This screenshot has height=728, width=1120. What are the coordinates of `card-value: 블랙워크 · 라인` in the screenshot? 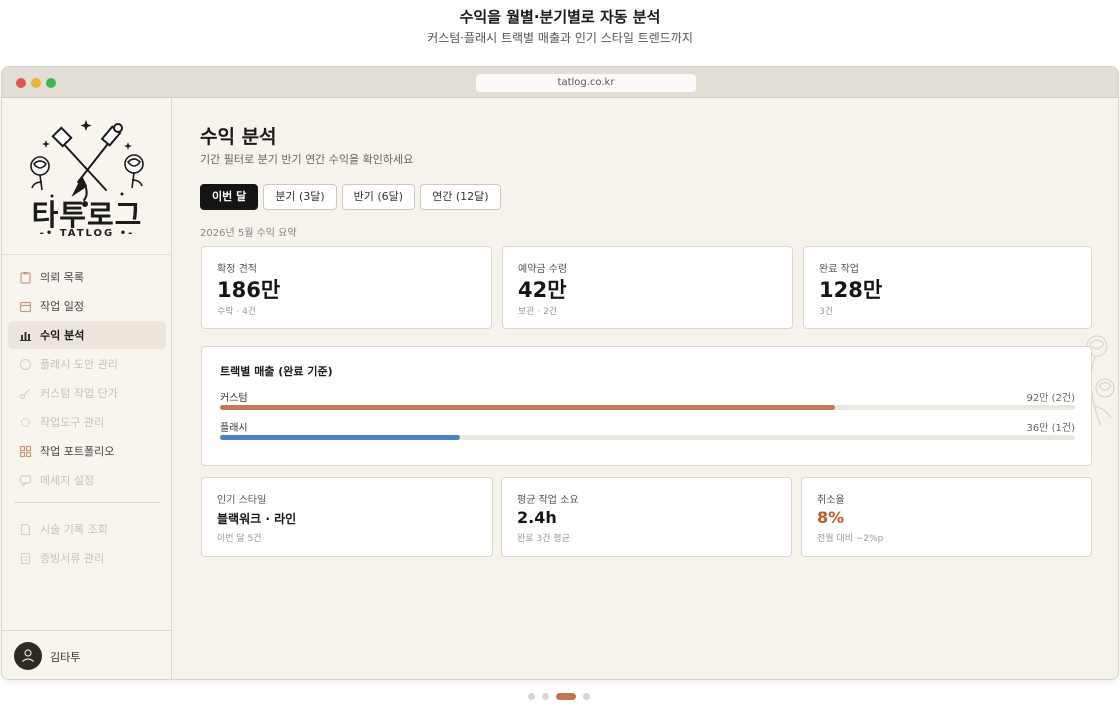 It's located at (257, 519).